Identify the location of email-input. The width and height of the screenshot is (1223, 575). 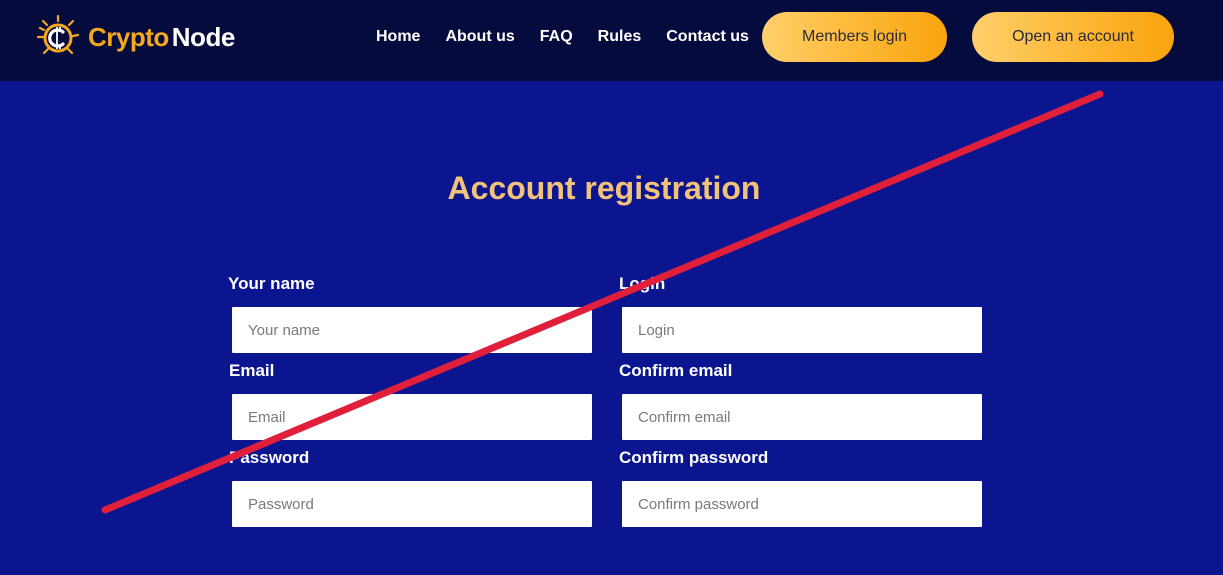
(412, 417).